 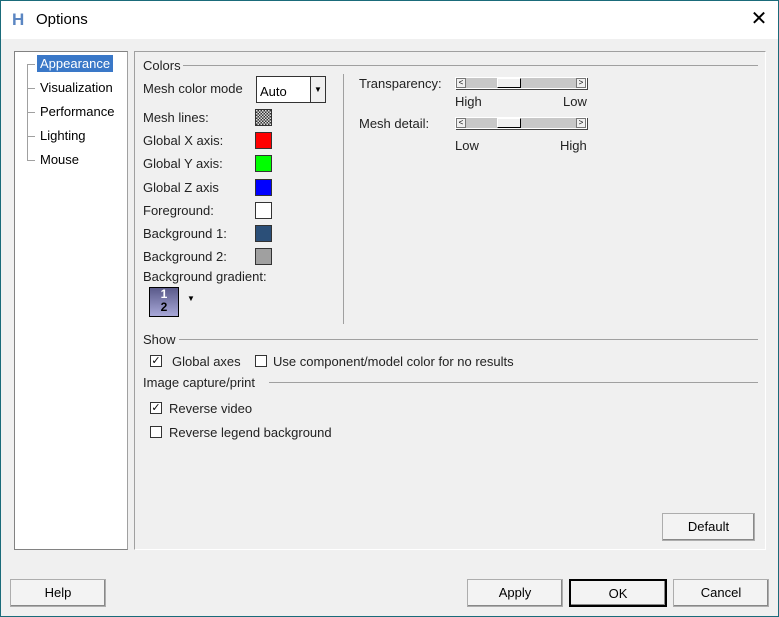 I want to click on component-color-checkbox, so click(x=261, y=361).